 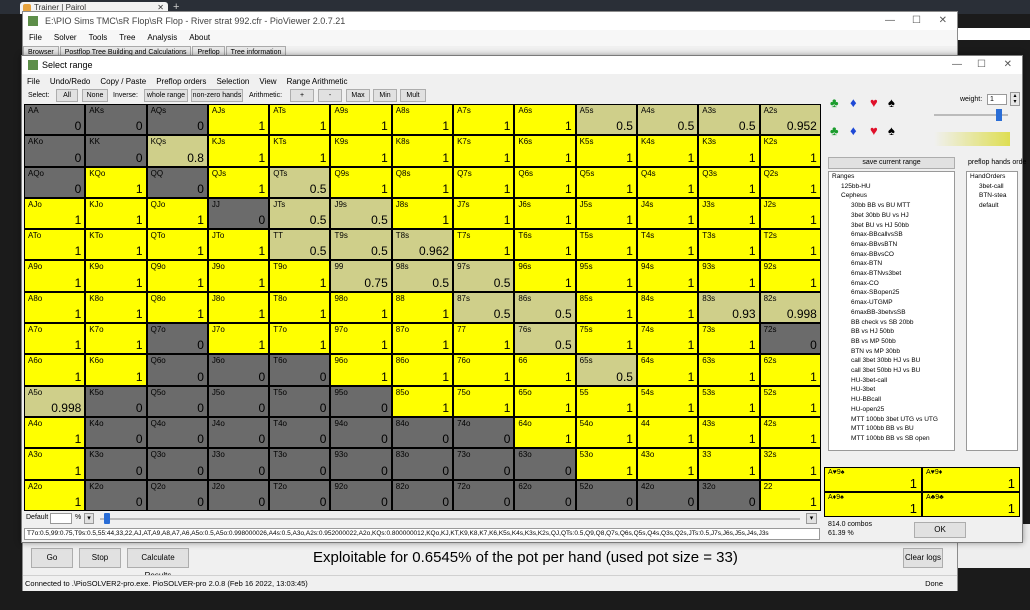 I want to click on hand-cell: 32s 1, so click(x=790, y=464).